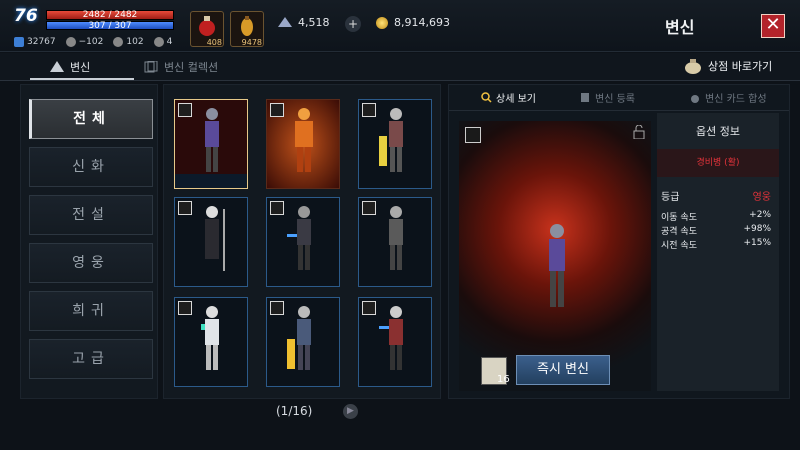 This screenshot has height=450, width=800. Describe the element at coordinates (91, 359) in the screenshot. I see `category-advanced: 고급` at that location.